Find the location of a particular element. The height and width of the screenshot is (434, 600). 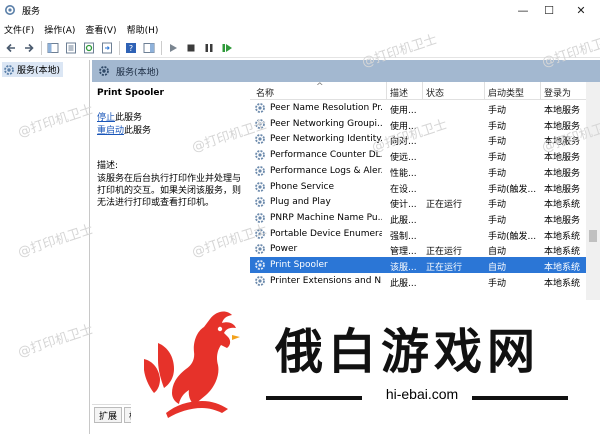

table-row: Peer Networking Identity... 向对... 手动 本地服务 is located at coordinates (425, 139).